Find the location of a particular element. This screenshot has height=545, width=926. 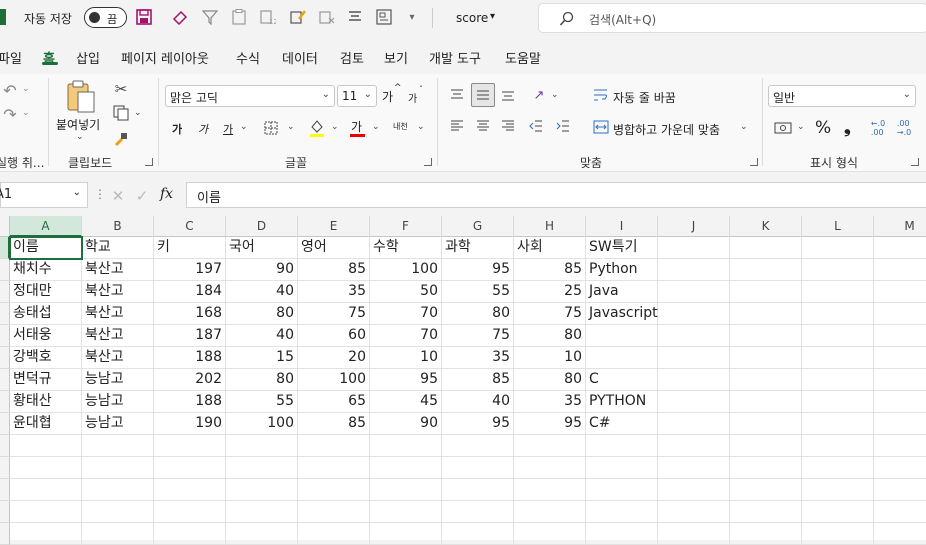

column-header-h: H is located at coordinates (550, 226).